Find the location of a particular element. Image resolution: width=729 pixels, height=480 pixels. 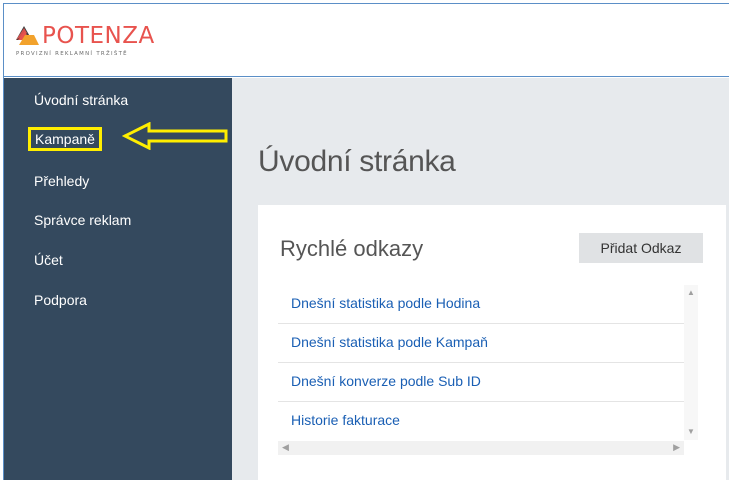

vertical-scrollbar: ▲ ▼ is located at coordinates (691, 362).